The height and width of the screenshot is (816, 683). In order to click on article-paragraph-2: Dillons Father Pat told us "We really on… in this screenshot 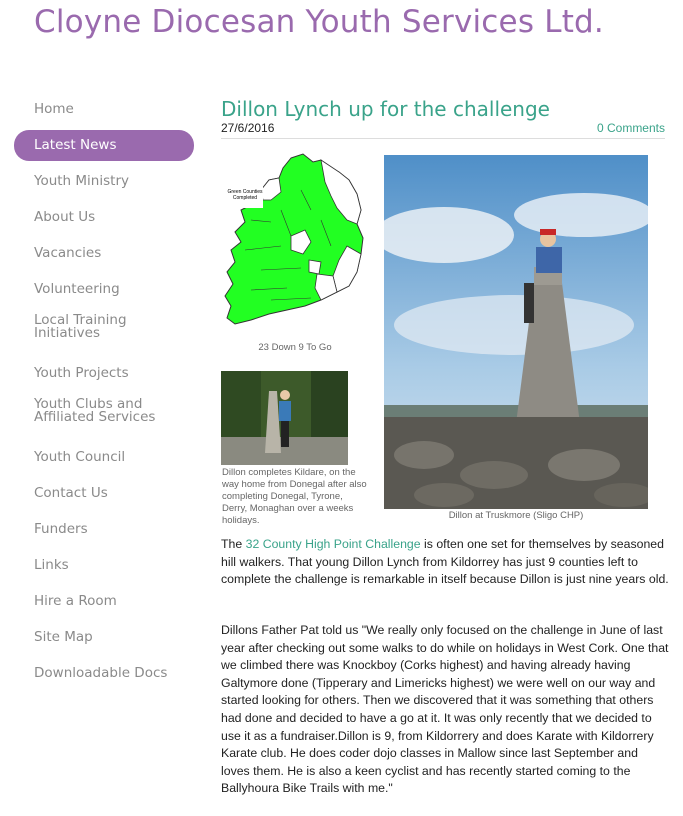, I will do `click(445, 709)`.